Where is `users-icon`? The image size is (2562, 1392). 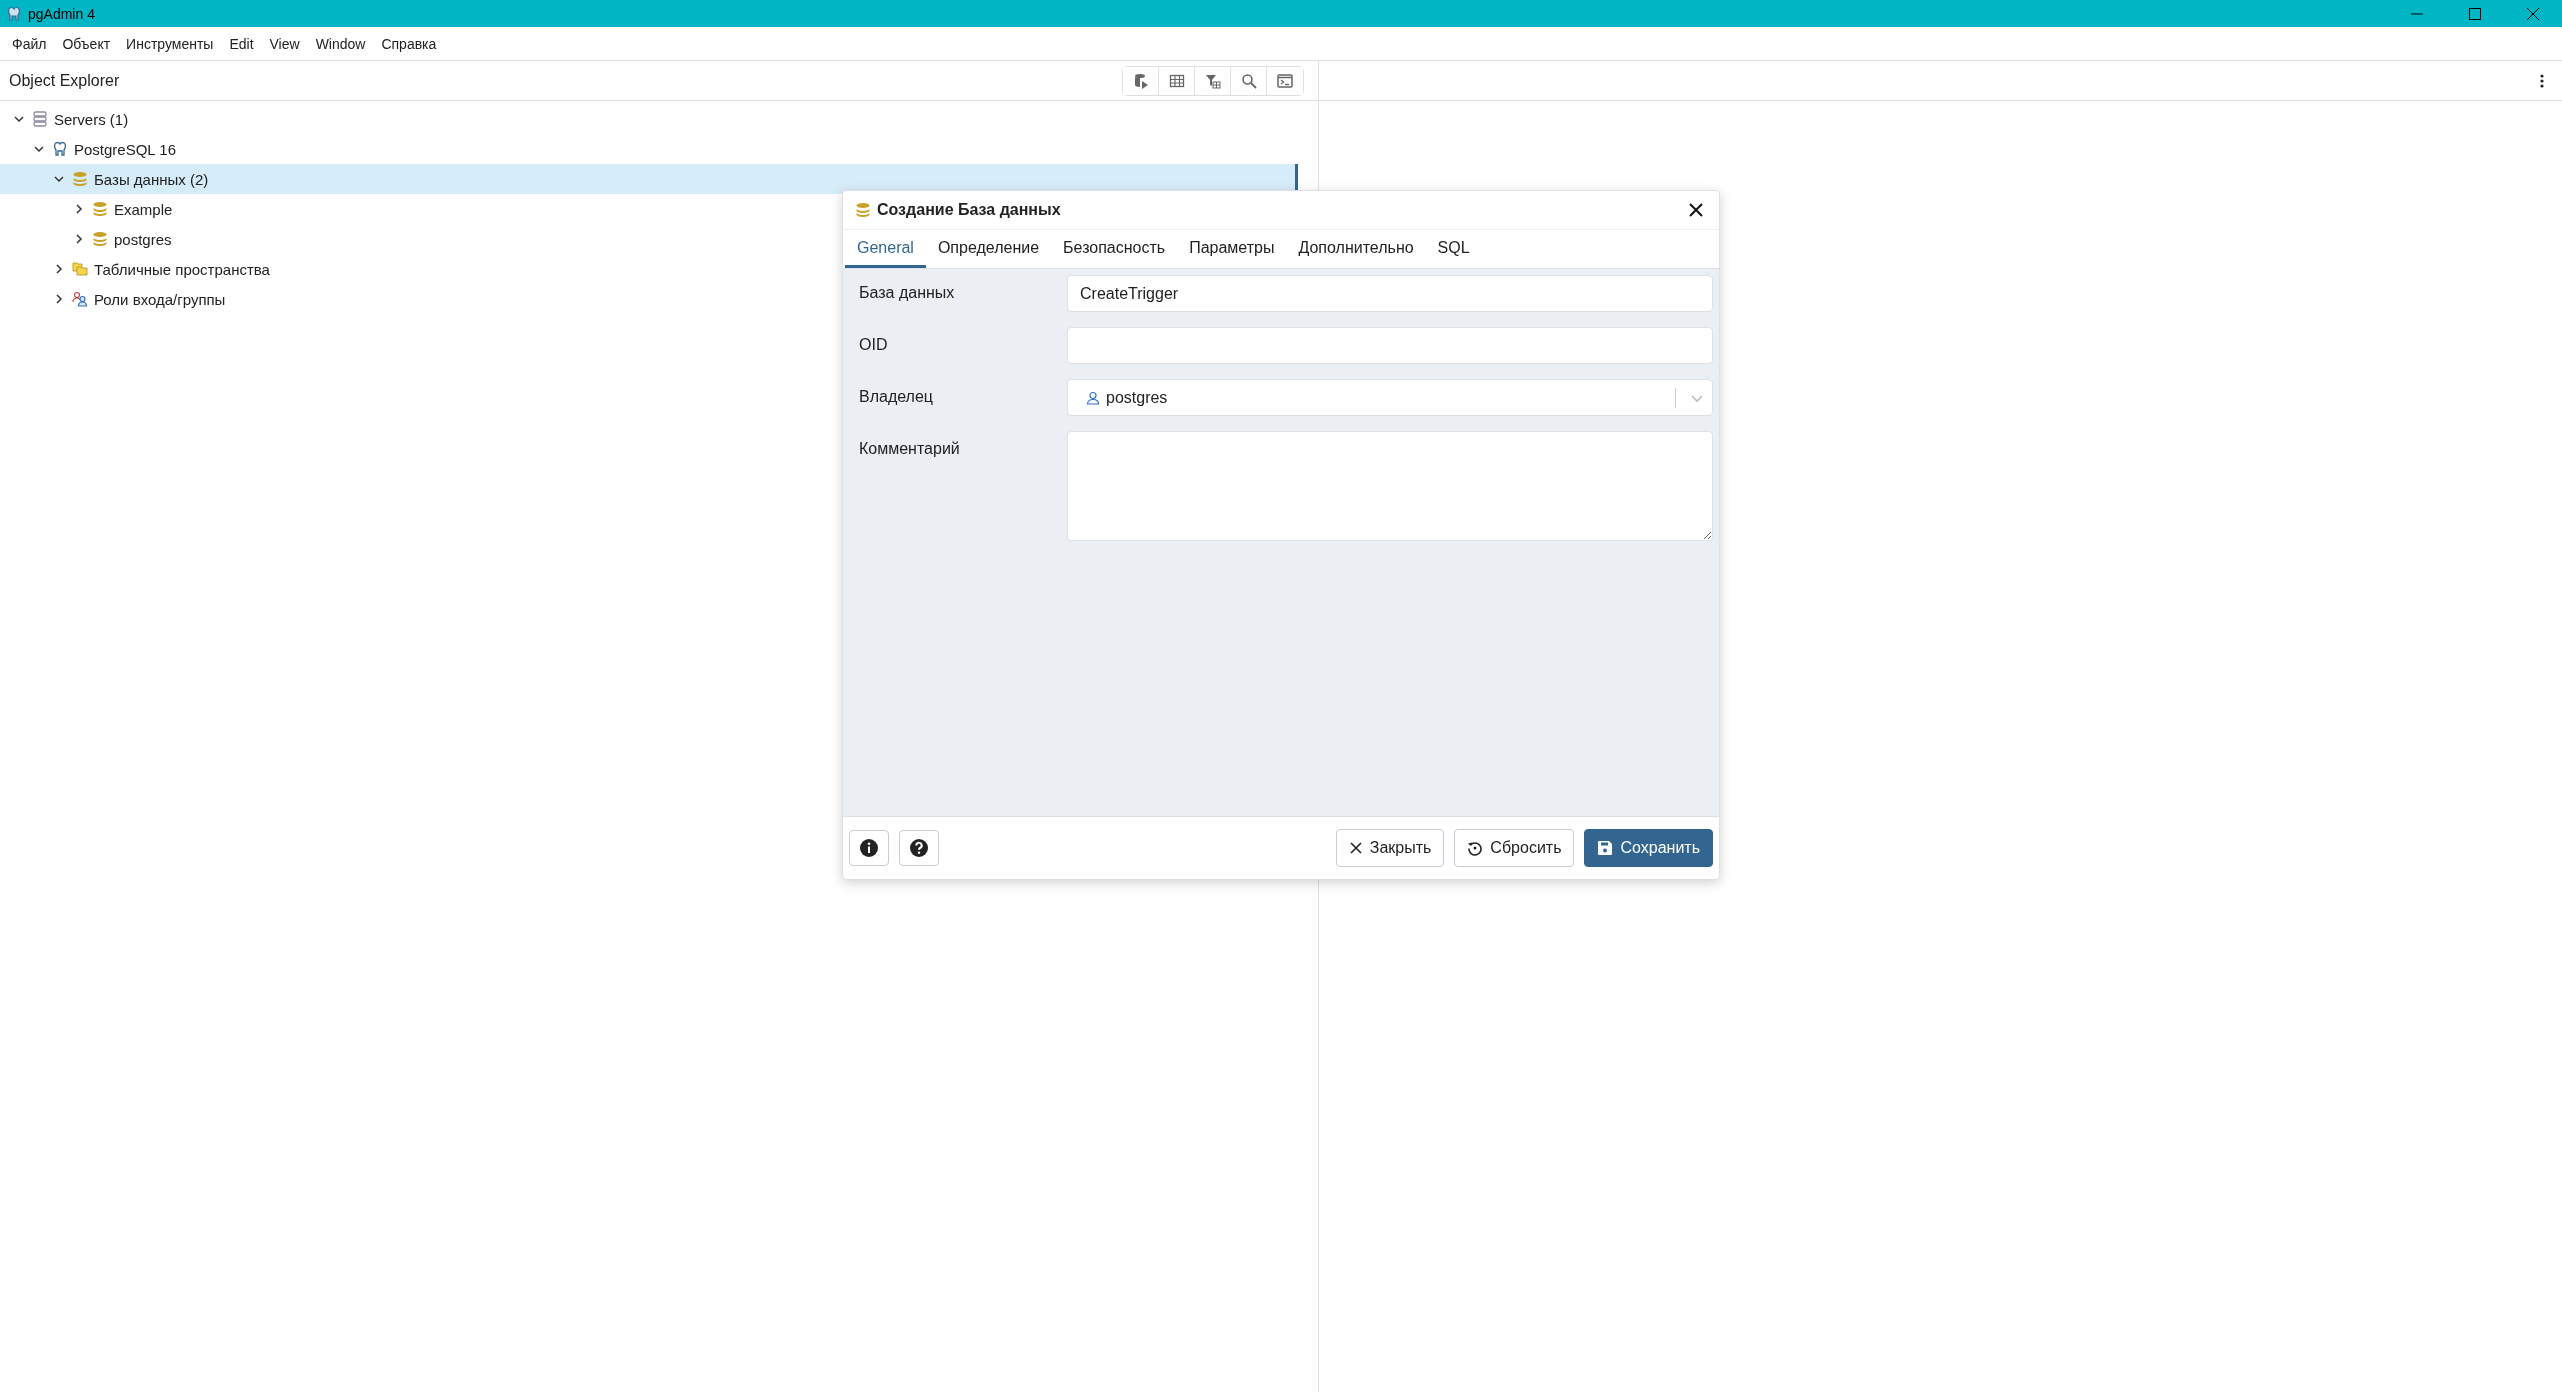 users-icon is located at coordinates (80, 299).